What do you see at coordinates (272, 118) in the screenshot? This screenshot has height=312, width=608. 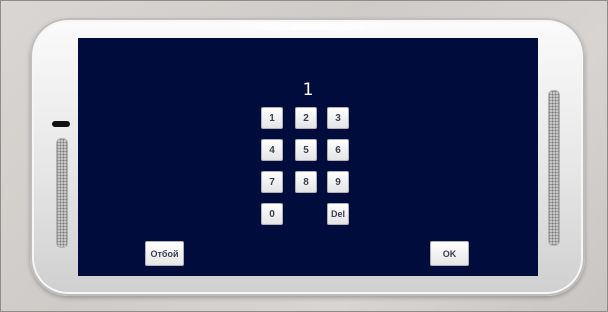 I see `key-1: 1` at bounding box center [272, 118].